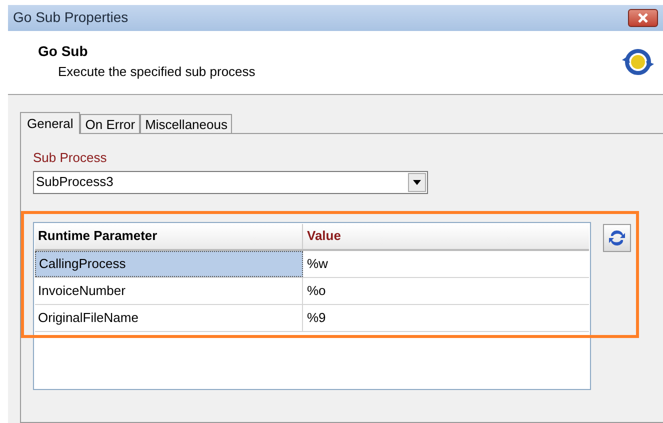 The image size is (663, 423). What do you see at coordinates (230, 182) in the screenshot?
I see `sub-process-dropdown: SubProcess3` at bounding box center [230, 182].